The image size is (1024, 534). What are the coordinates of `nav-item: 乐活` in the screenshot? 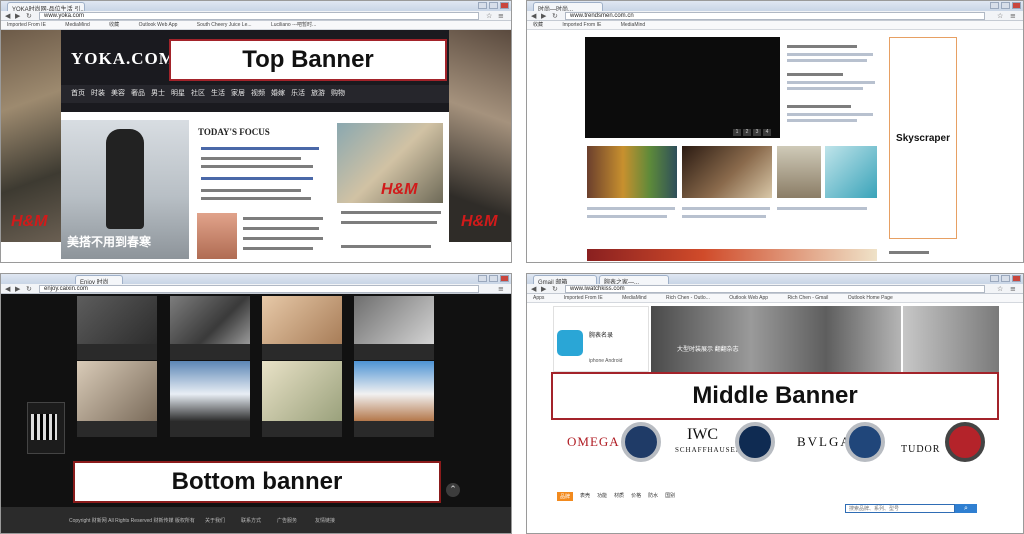 It's located at (298, 94).